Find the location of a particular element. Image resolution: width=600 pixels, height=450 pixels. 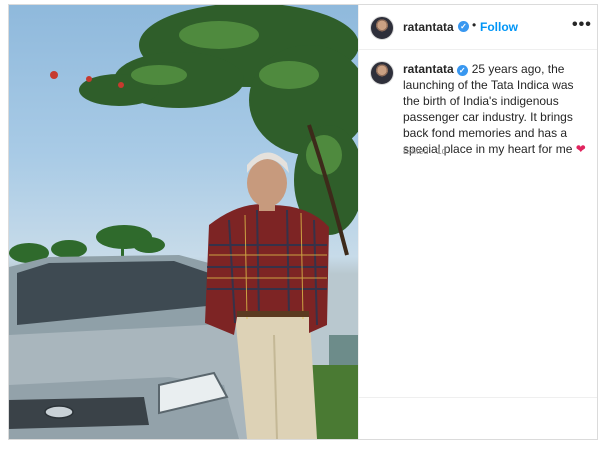

follow-button: Follow is located at coordinates (499, 27).